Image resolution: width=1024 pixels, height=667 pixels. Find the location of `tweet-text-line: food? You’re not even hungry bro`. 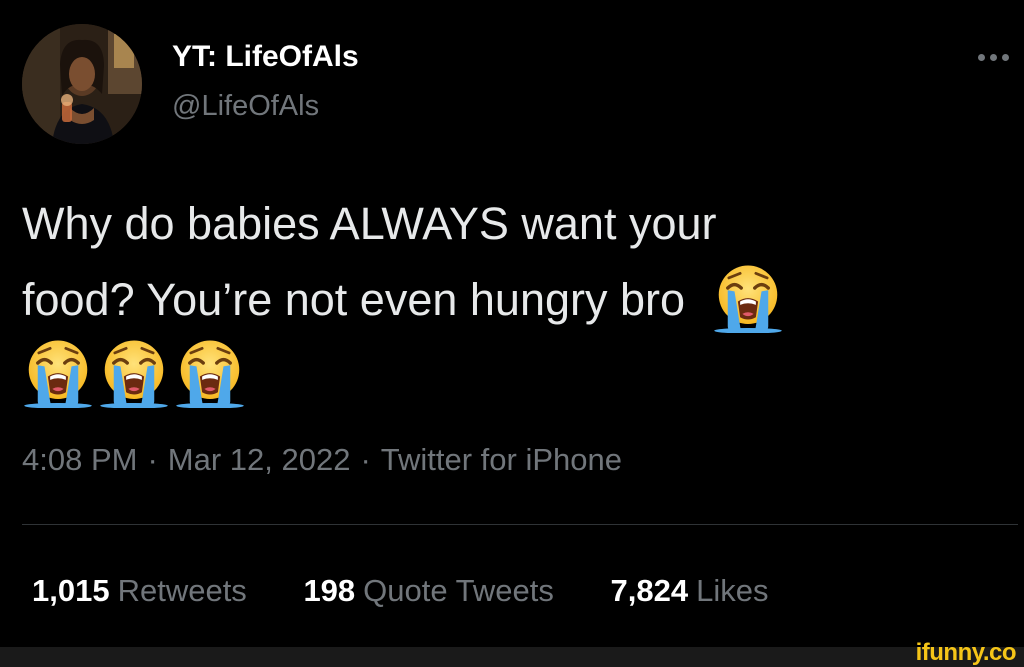

tweet-text-line: food? You’re not even hungry bro is located at coordinates (512, 298).